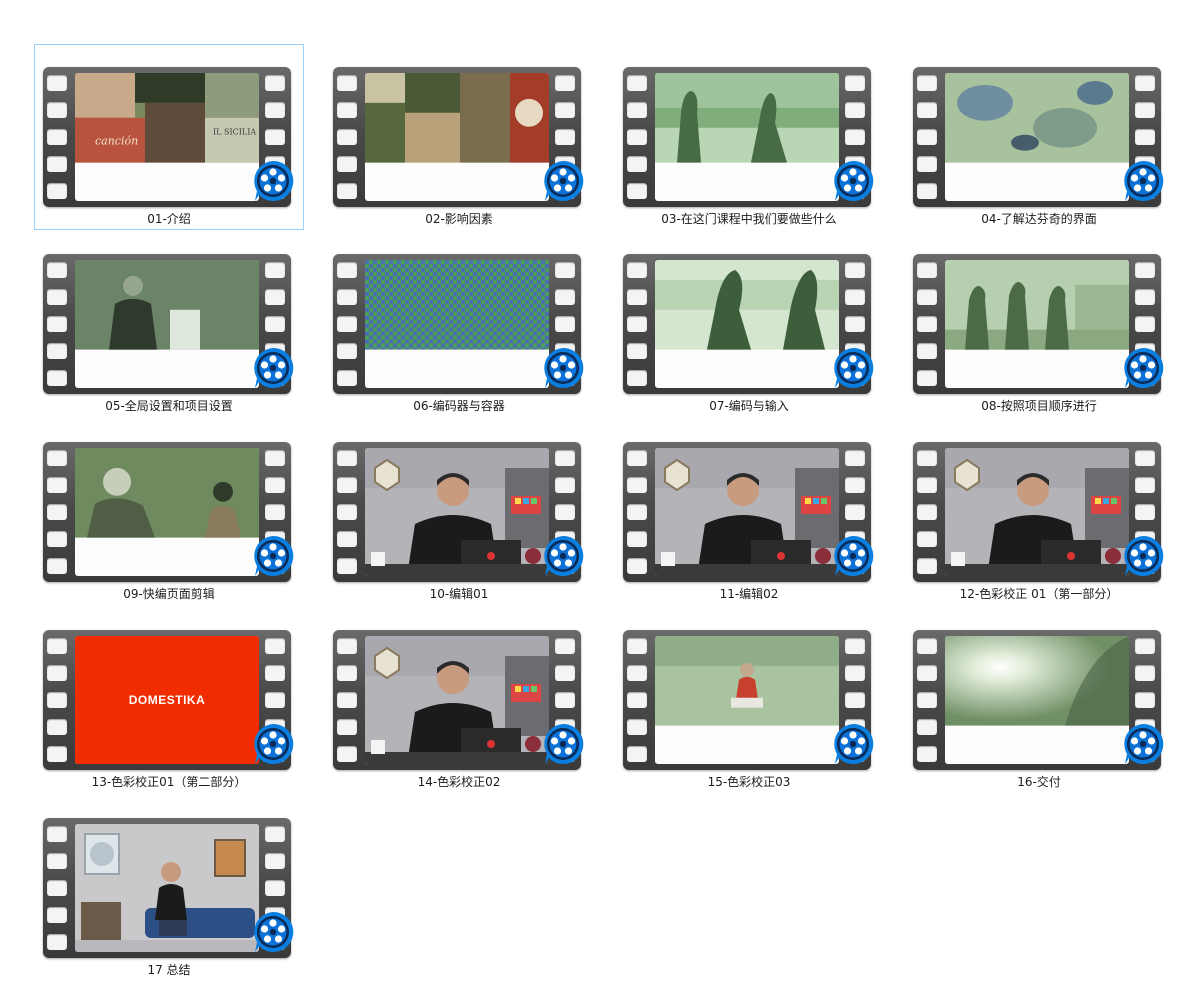  I want to click on file-name-label: 17 总结, so click(169, 969).